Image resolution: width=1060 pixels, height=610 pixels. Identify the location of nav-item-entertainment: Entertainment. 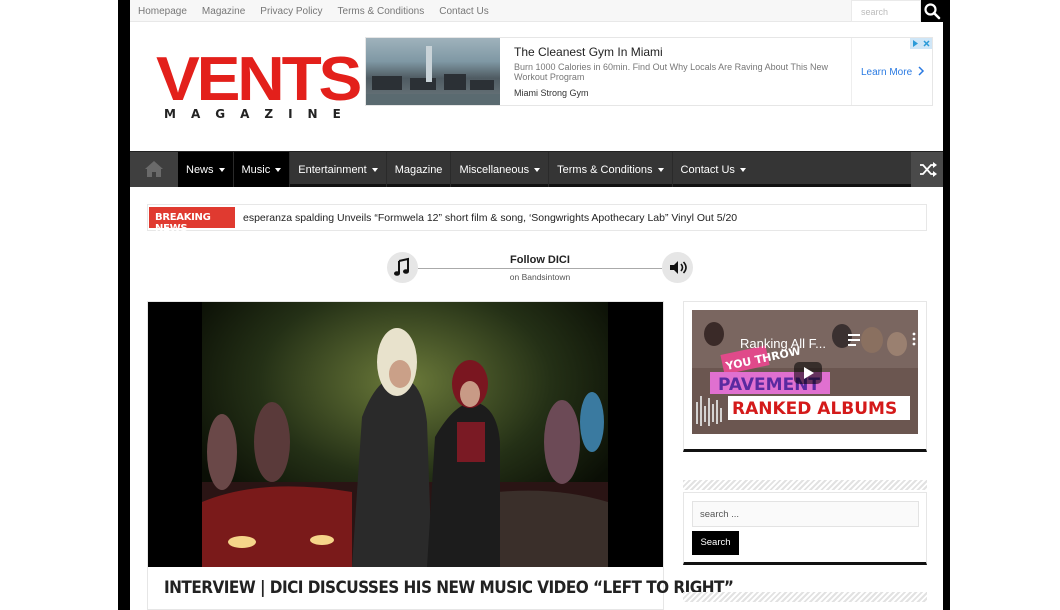
(338, 169).